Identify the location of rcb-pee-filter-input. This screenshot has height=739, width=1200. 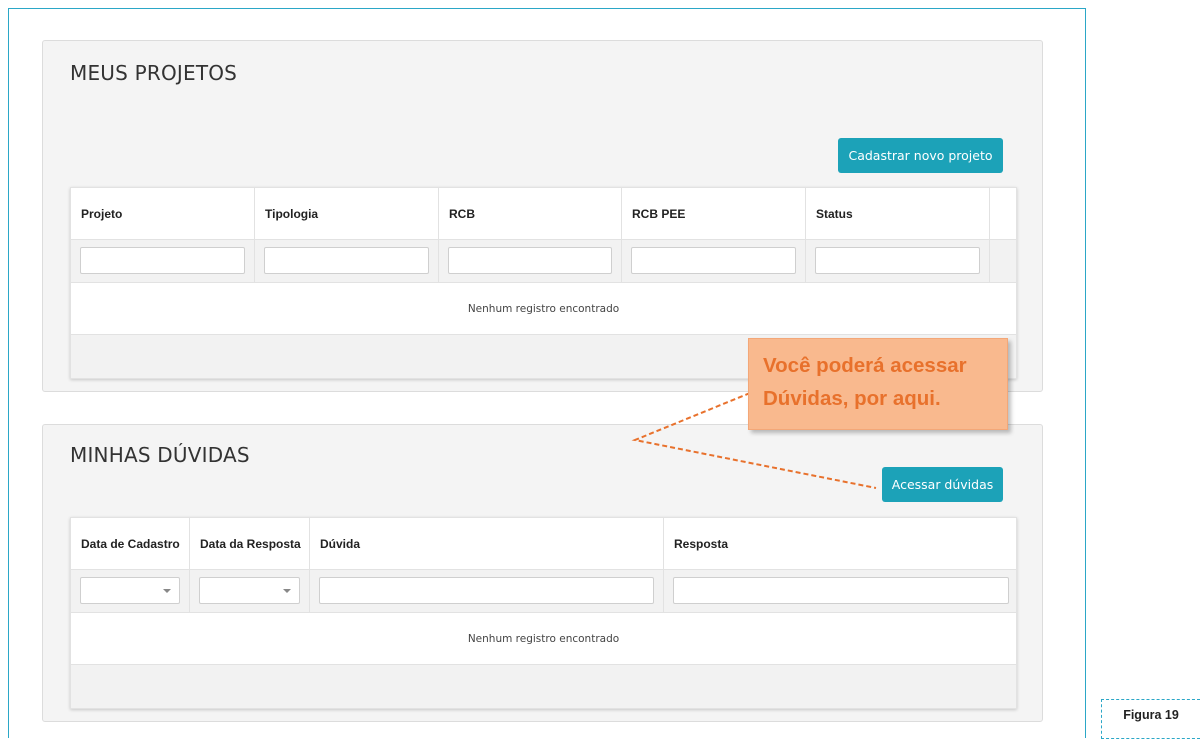
(713, 260).